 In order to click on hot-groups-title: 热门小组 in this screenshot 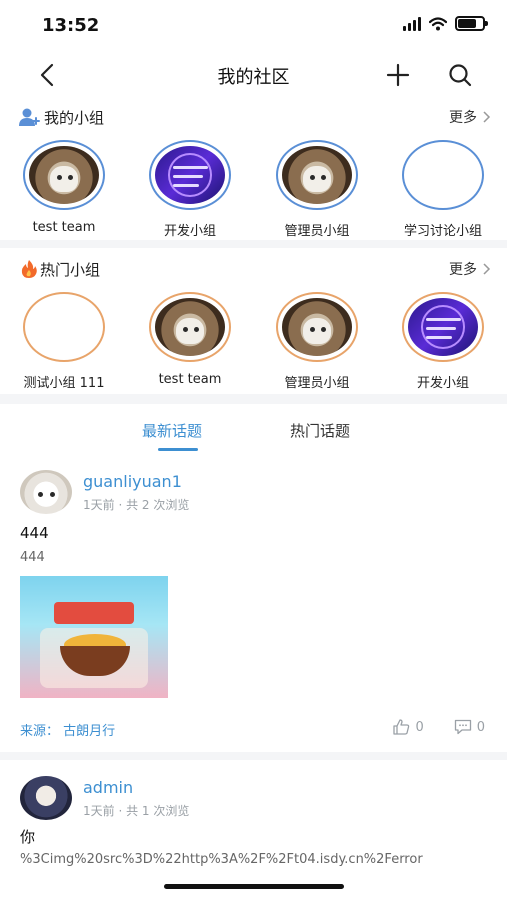, I will do `click(70, 270)`.